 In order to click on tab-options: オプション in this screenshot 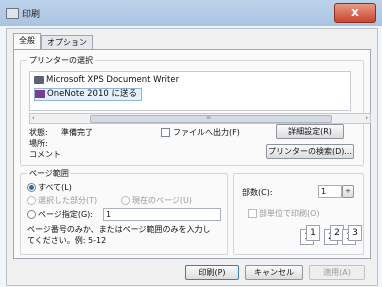, I will do `click(67, 42)`.